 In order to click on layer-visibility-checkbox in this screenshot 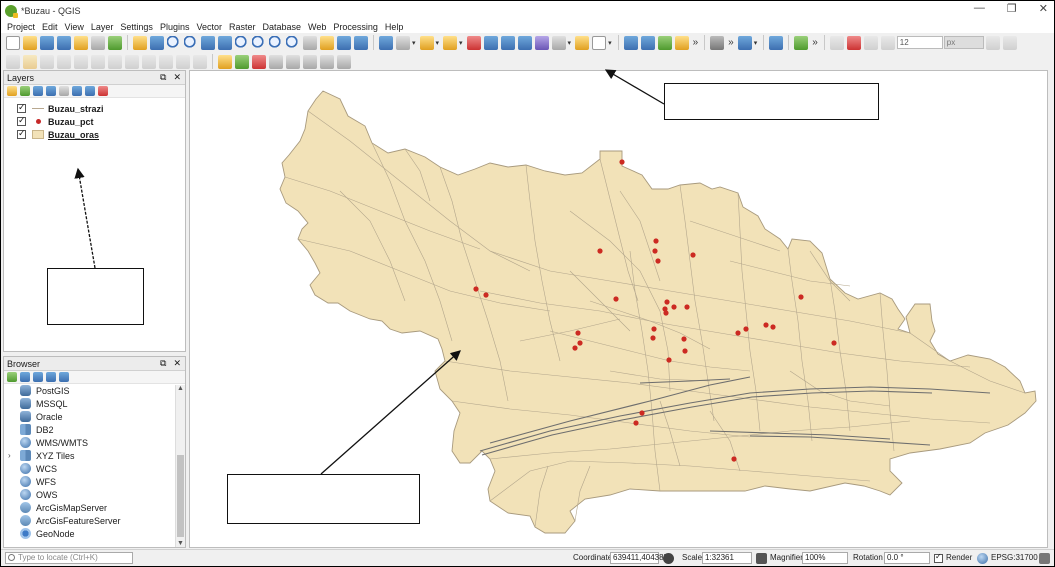, I will do `click(21, 120)`.